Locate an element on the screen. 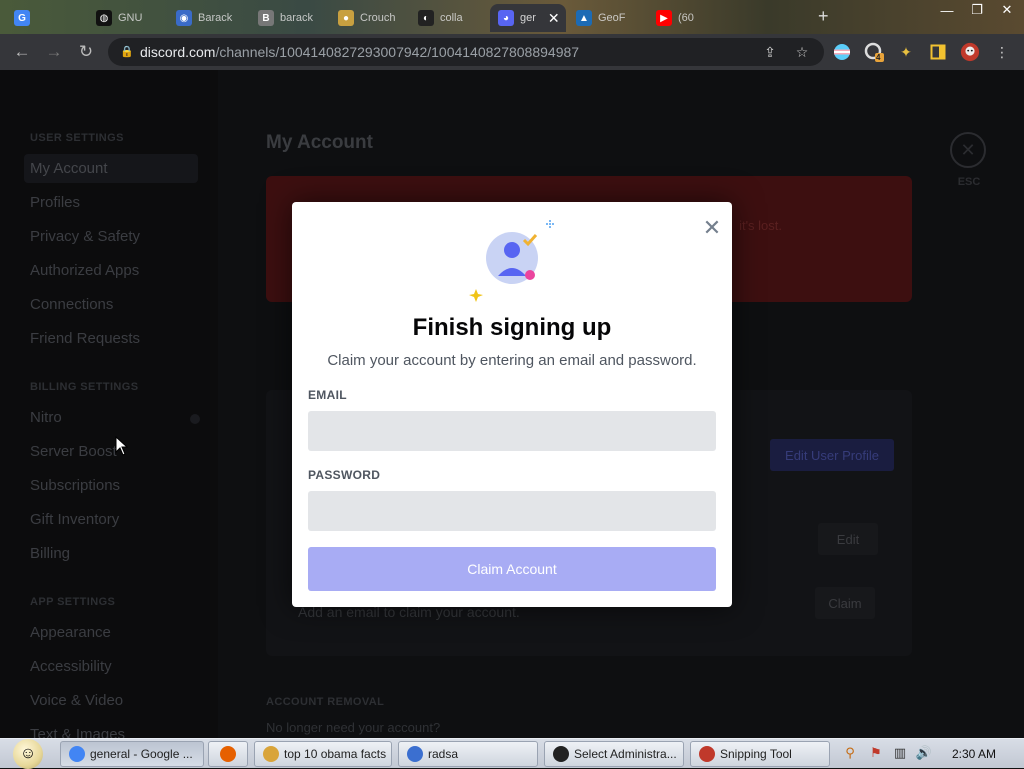 The width and height of the screenshot is (1024, 769). account-removal-heading: ACCOUNT REMOVAL is located at coordinates (325, 702).